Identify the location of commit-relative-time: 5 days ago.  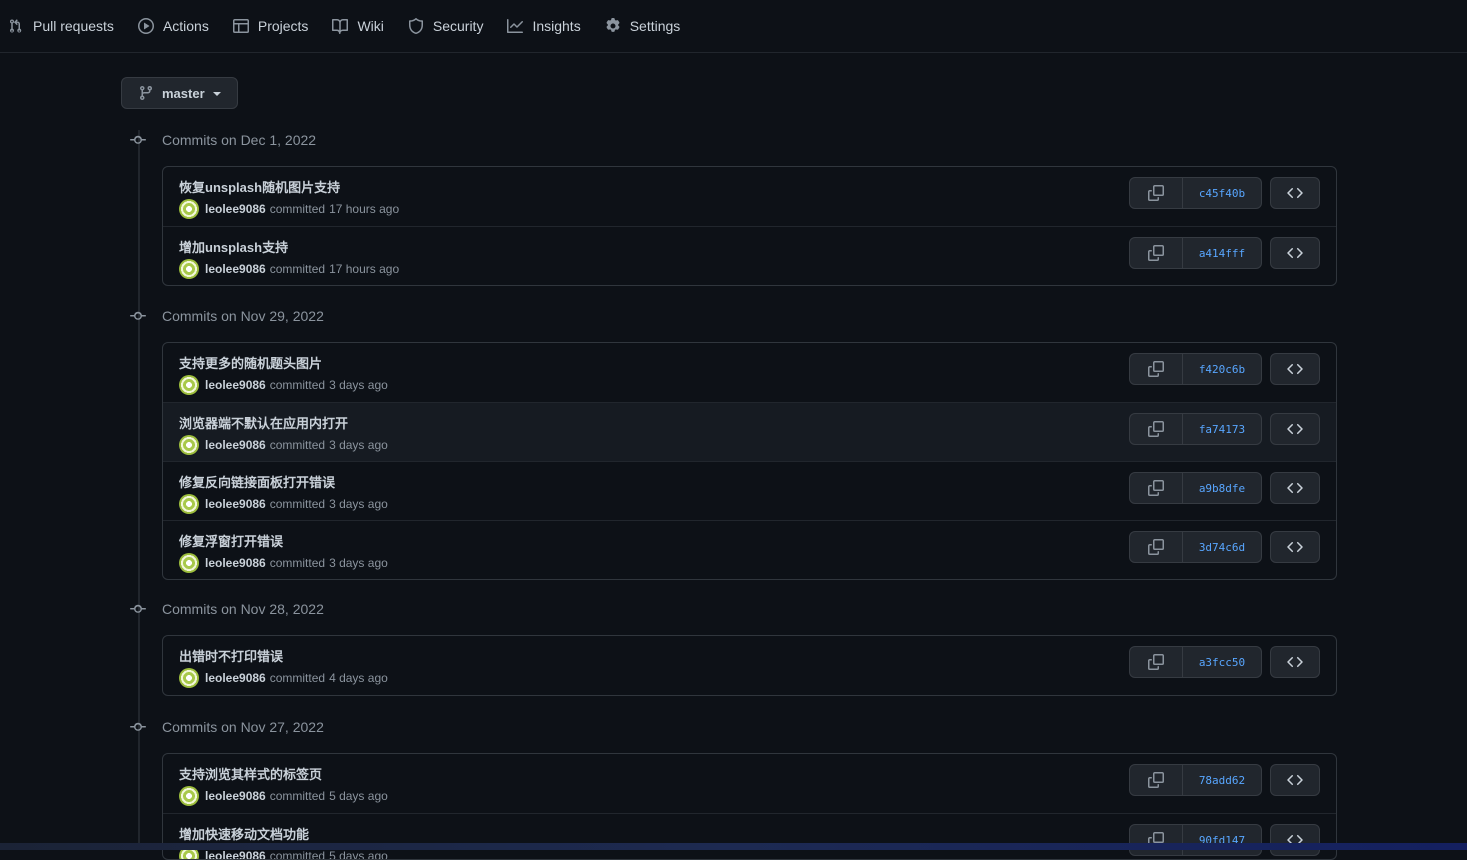
(358, 854).